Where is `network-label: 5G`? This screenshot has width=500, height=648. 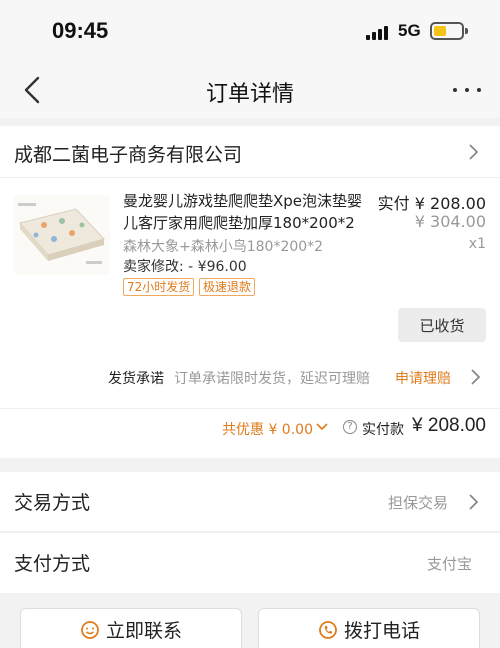
network-label: 5G is located at coordinates (409, 30).